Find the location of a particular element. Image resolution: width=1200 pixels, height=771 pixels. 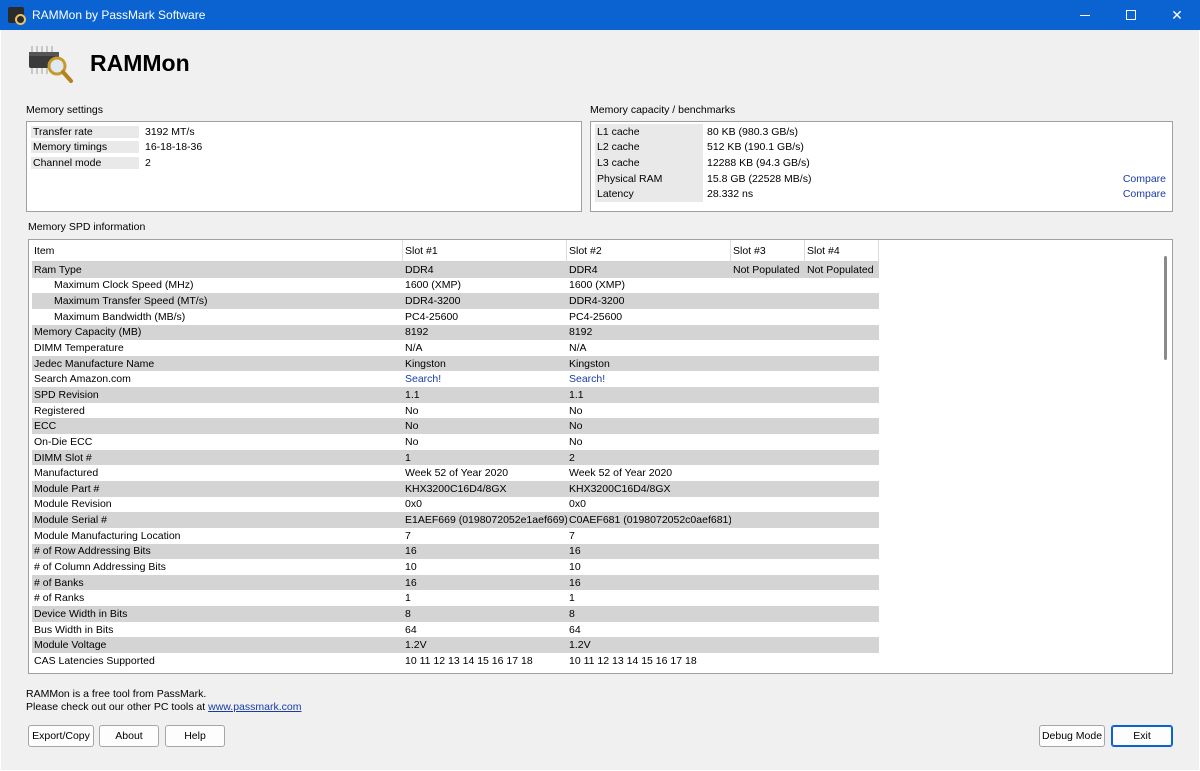

settings-key: Channel mode is located at coordinates (85, 162).